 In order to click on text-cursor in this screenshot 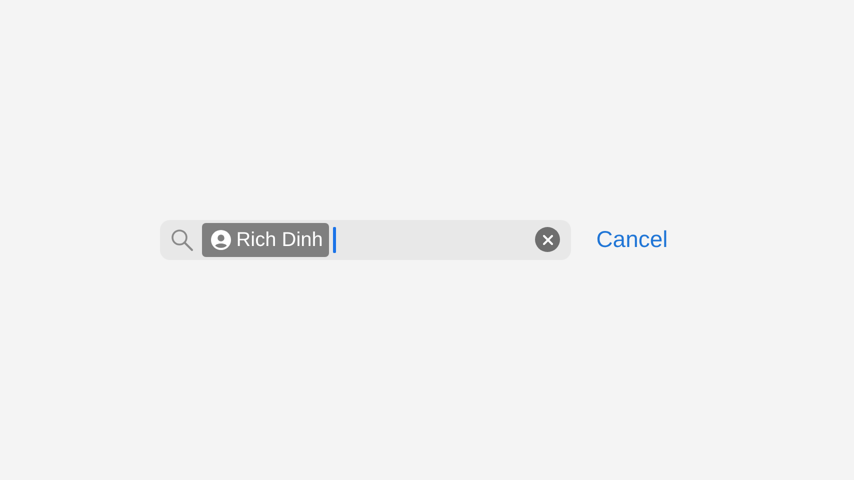, I will do `click(334, 239)`.